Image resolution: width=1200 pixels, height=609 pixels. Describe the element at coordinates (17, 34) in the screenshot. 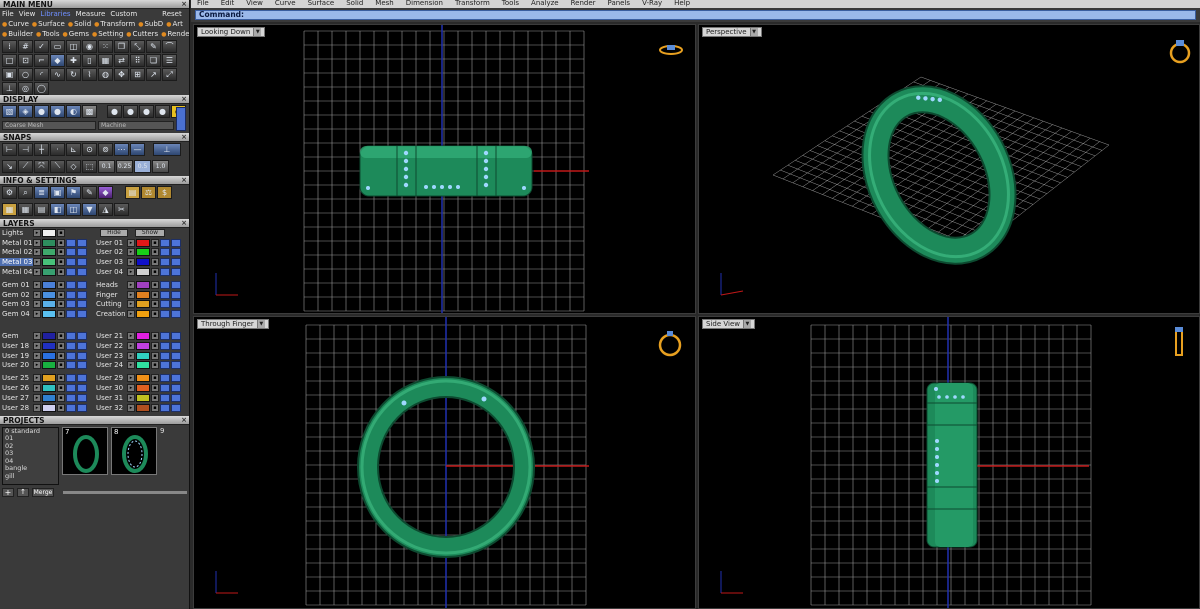

I see `tab-builder: Builder` at that location.